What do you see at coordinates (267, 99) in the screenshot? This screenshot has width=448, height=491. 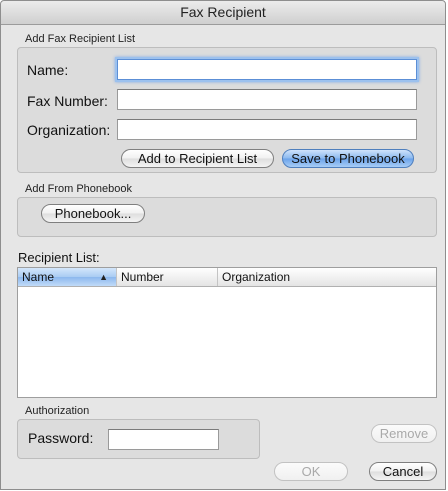 I see `fax-number-field` at bounding box center [267, 99].